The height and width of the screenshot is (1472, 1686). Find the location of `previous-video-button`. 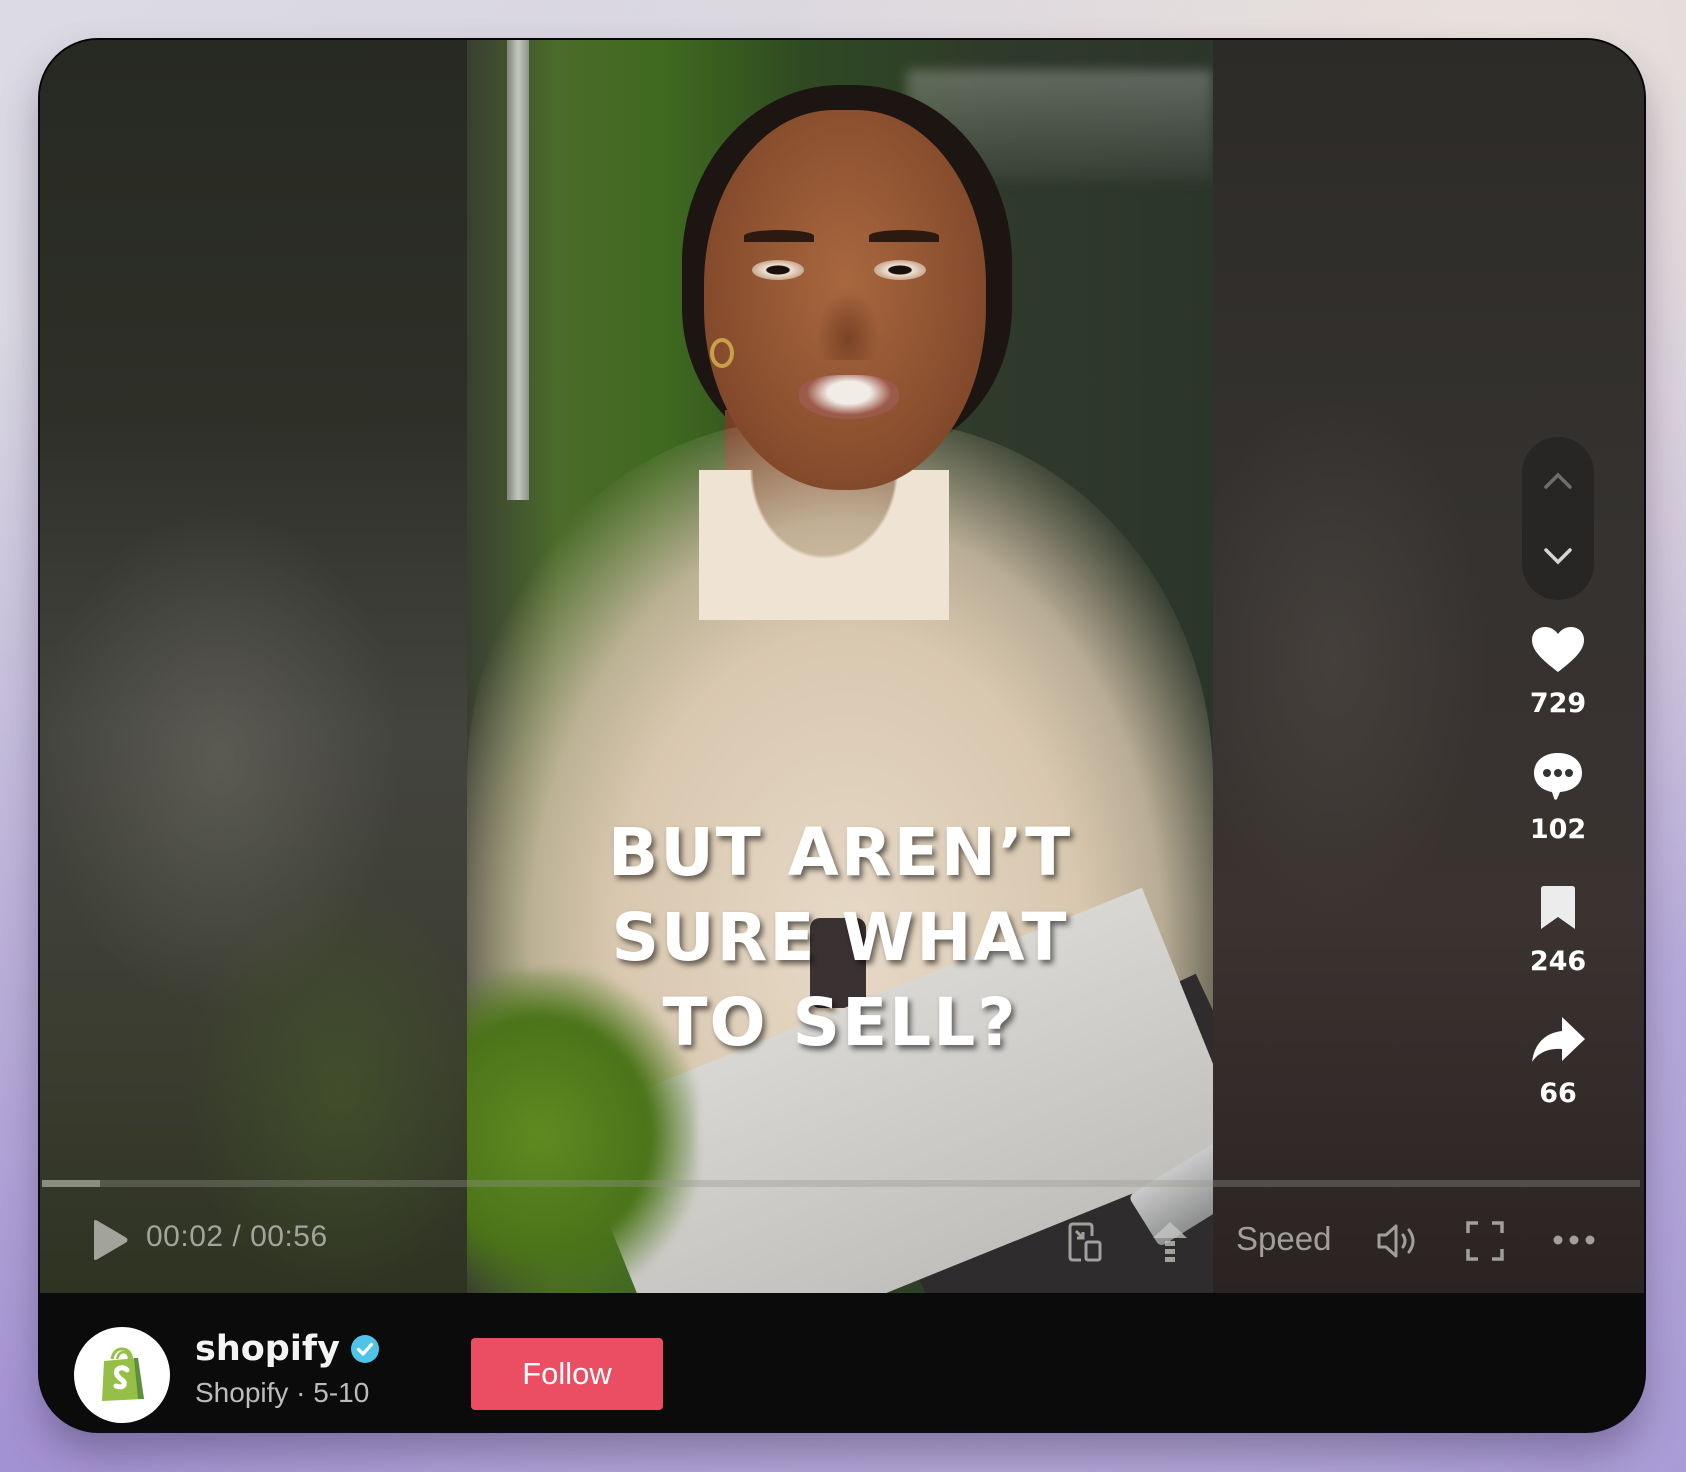

previous-video-button is located at coordinates (1558, 481).